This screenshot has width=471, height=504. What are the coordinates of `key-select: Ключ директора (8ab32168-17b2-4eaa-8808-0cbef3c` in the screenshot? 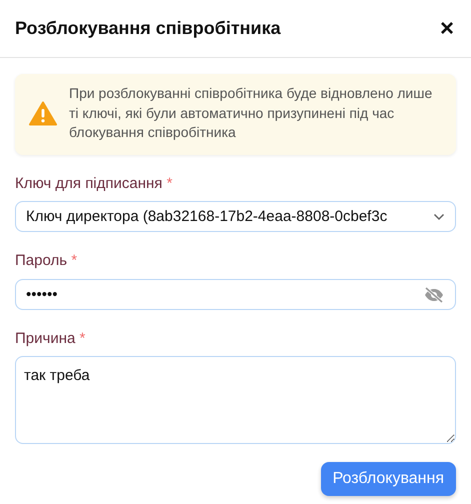 It's located at (235, 216).